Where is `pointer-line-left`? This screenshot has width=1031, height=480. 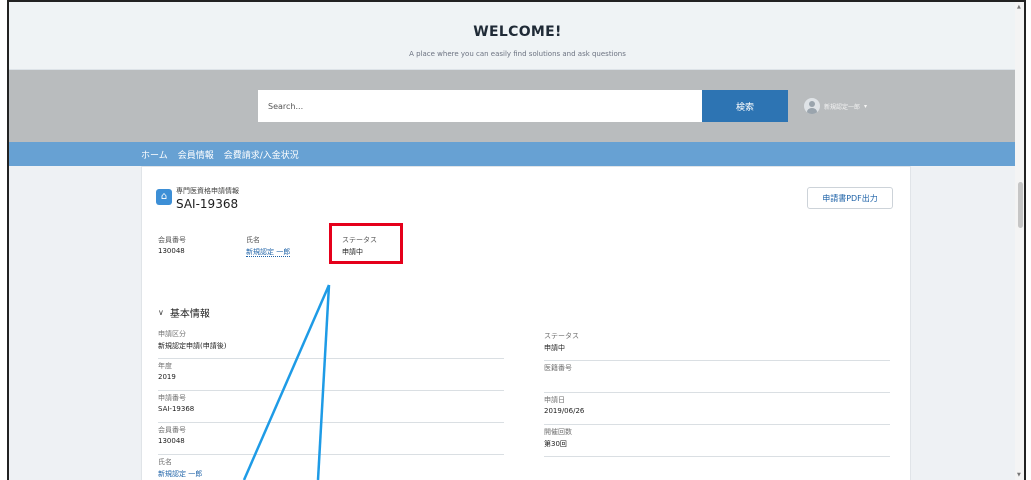 pointer-line-left is located at coordinates (286, 382).